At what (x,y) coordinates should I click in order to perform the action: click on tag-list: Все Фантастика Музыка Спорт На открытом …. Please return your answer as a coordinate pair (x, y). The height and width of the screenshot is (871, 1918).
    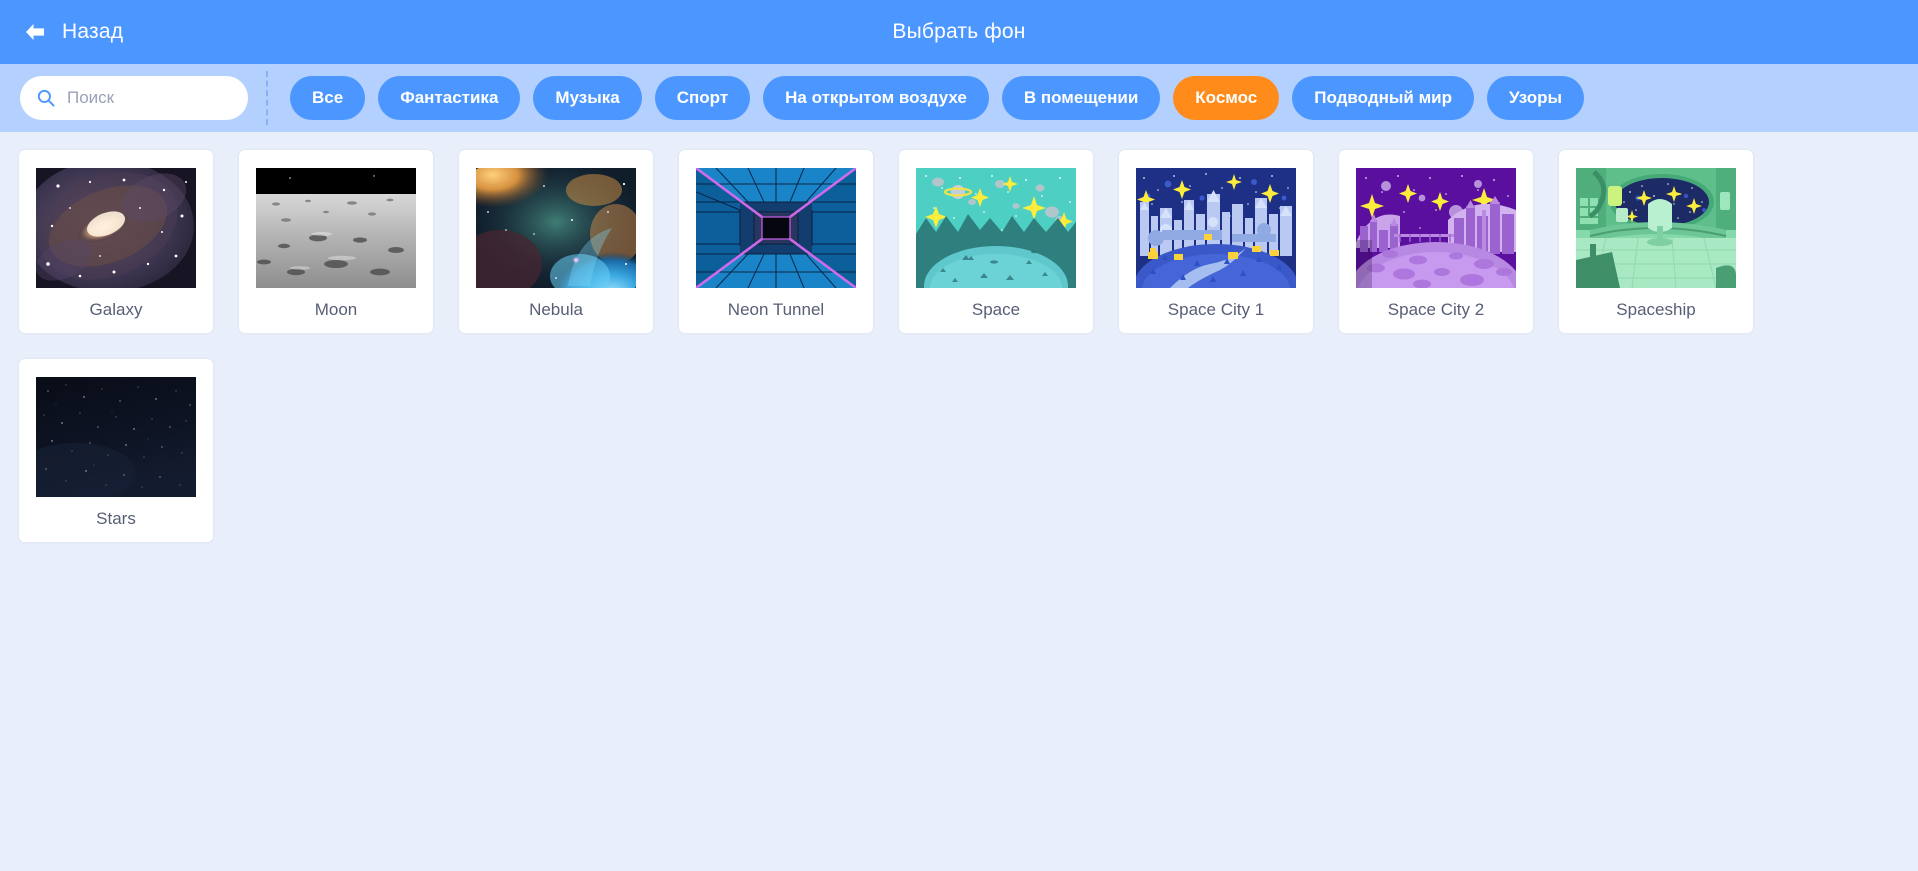
    Looking at the image, I should click on (937, 98).